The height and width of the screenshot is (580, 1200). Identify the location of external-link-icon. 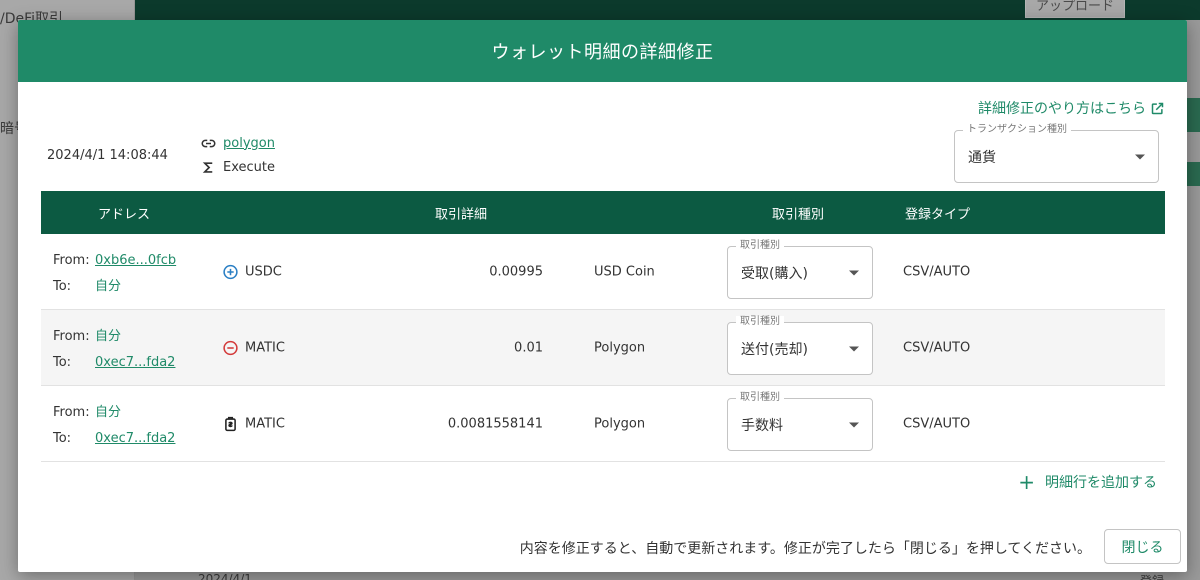
(1157, 108).